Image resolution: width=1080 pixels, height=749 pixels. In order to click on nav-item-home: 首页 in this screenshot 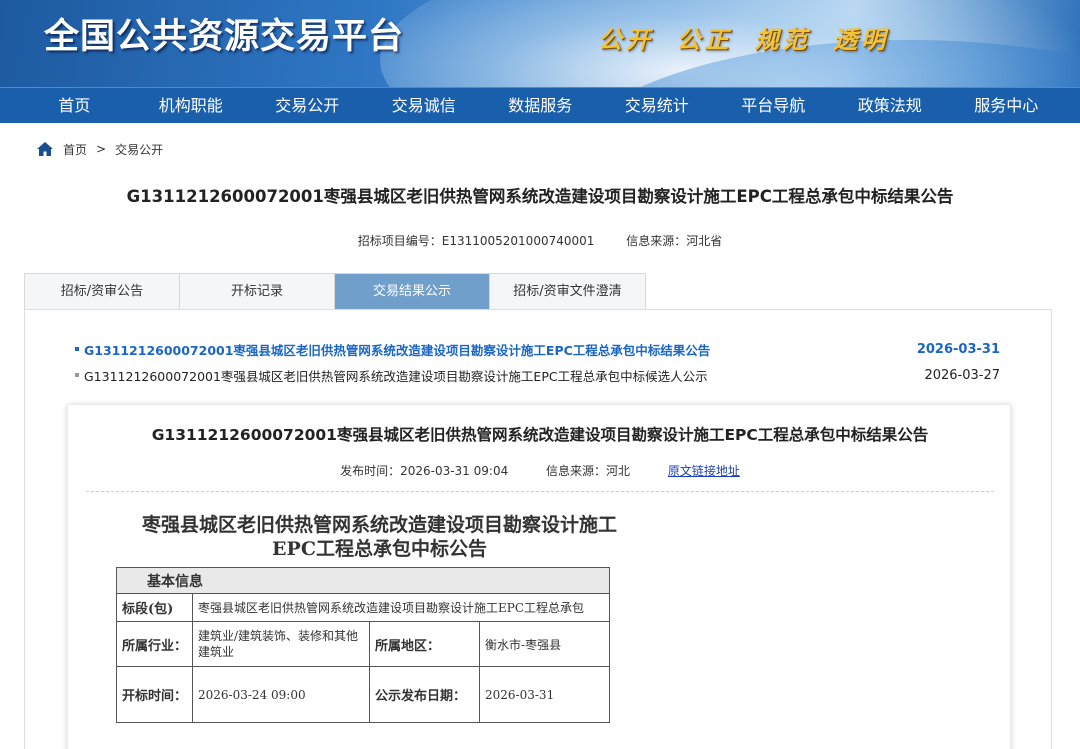, I will do `click(74, 105)`.